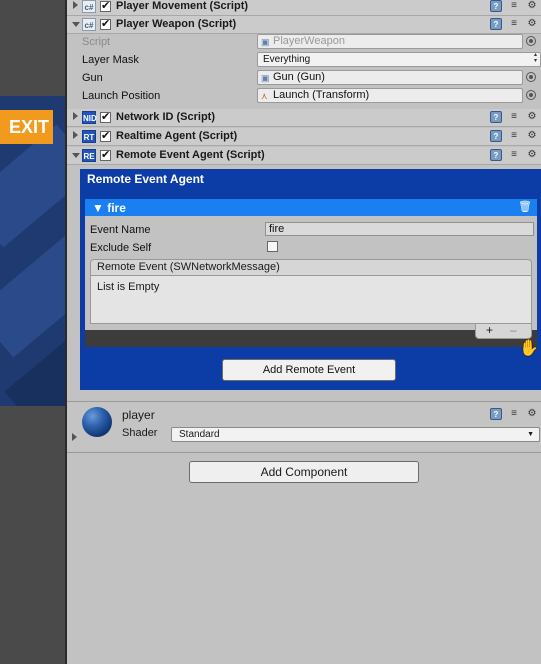 The height and width of the screenshot is (664, 541). I want to click on remove-item-button: –, so click(513, 330).